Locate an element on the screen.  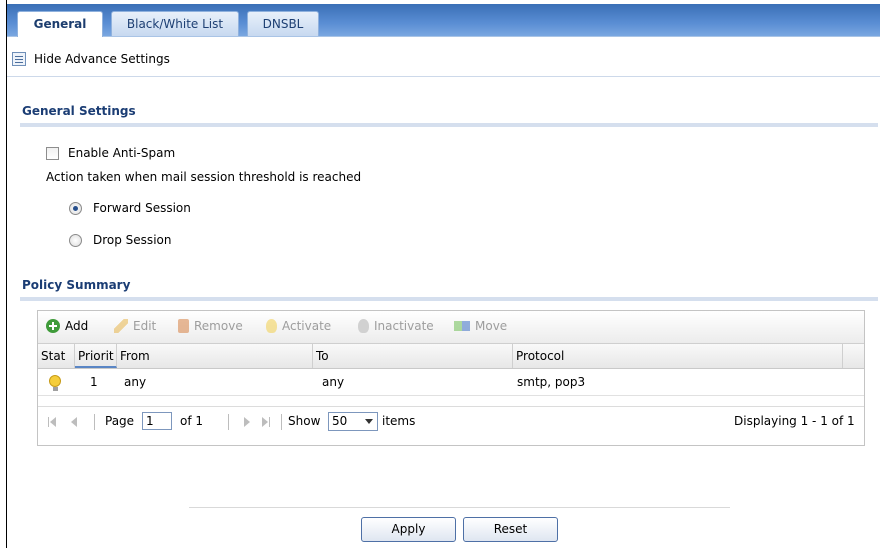
hide-advanced-settings-link: Hide Advance Settings is located at coordinates (102, 59).